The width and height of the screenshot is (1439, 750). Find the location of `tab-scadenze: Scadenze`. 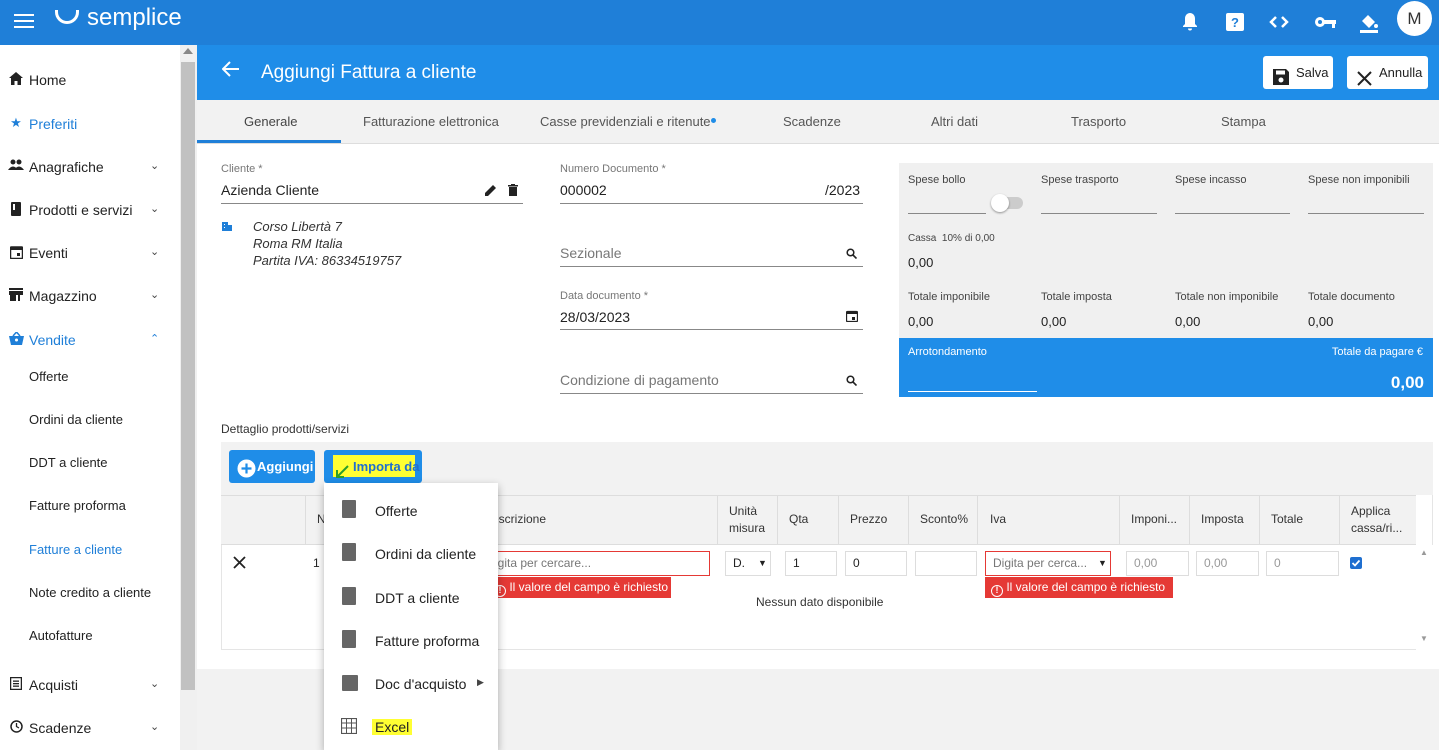

tab-scadenze: Scadenze is located at coordinates (812, 121).